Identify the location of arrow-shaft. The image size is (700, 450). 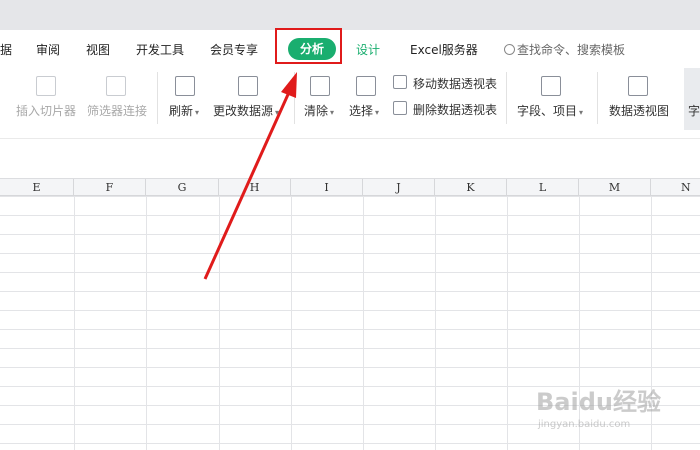
(247, 184).